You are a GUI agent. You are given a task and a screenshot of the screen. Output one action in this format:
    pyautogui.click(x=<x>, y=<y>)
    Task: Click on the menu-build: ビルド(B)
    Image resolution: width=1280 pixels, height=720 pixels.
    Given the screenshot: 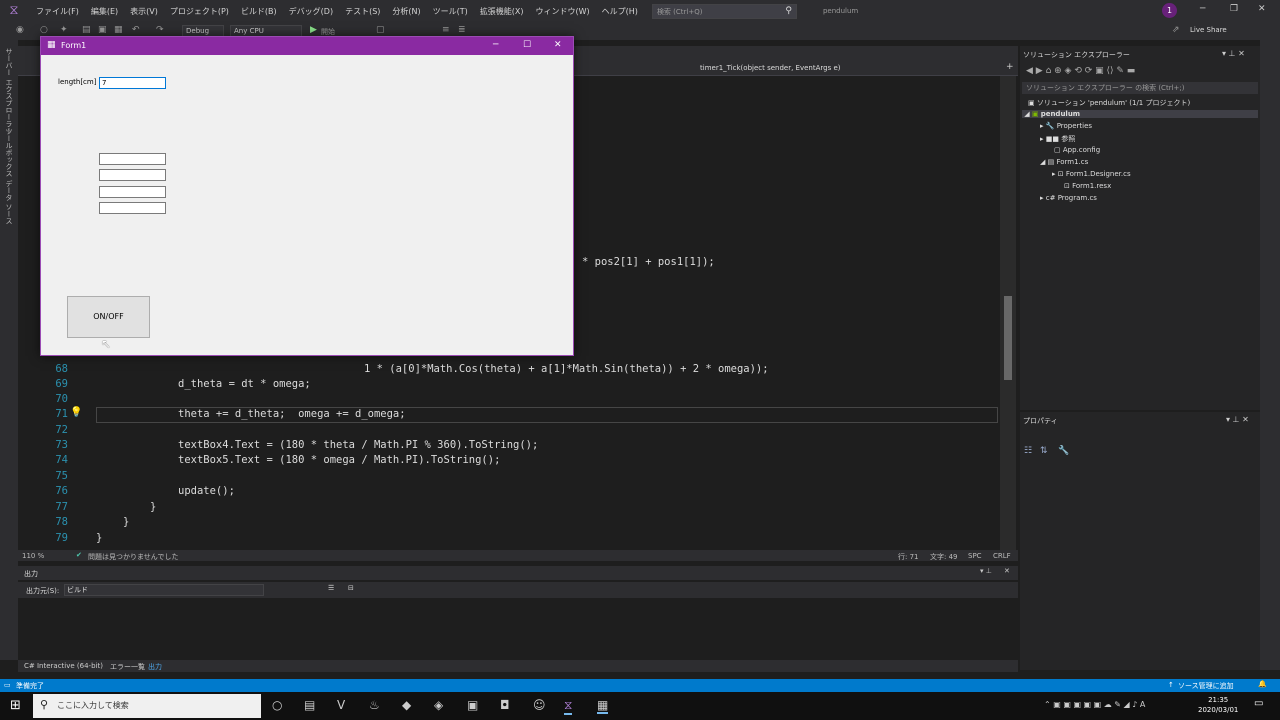 What is the action you would take?
    pyautogui.click(x=259, y=11)
    